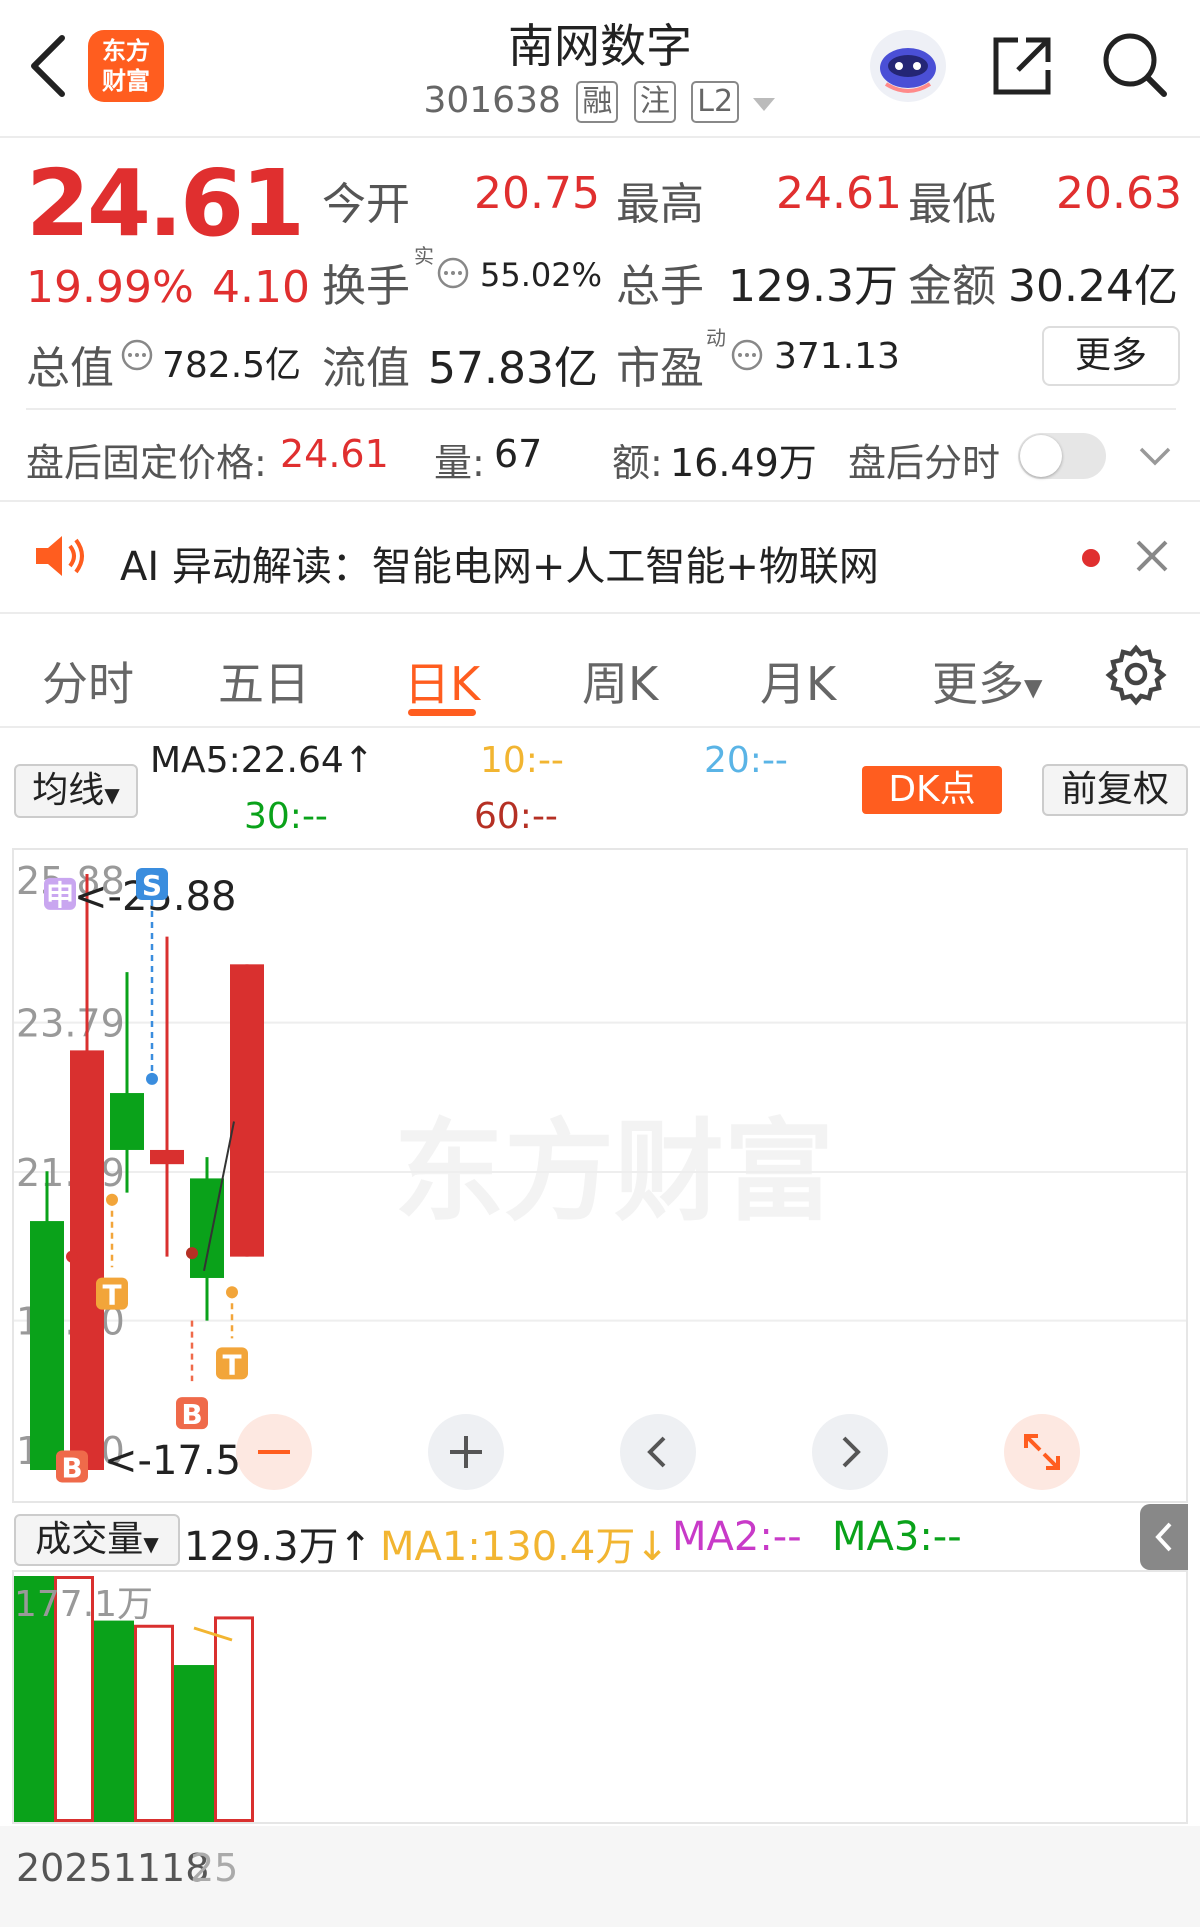  I want to click on tag-registered: 注, so click(654, 102).